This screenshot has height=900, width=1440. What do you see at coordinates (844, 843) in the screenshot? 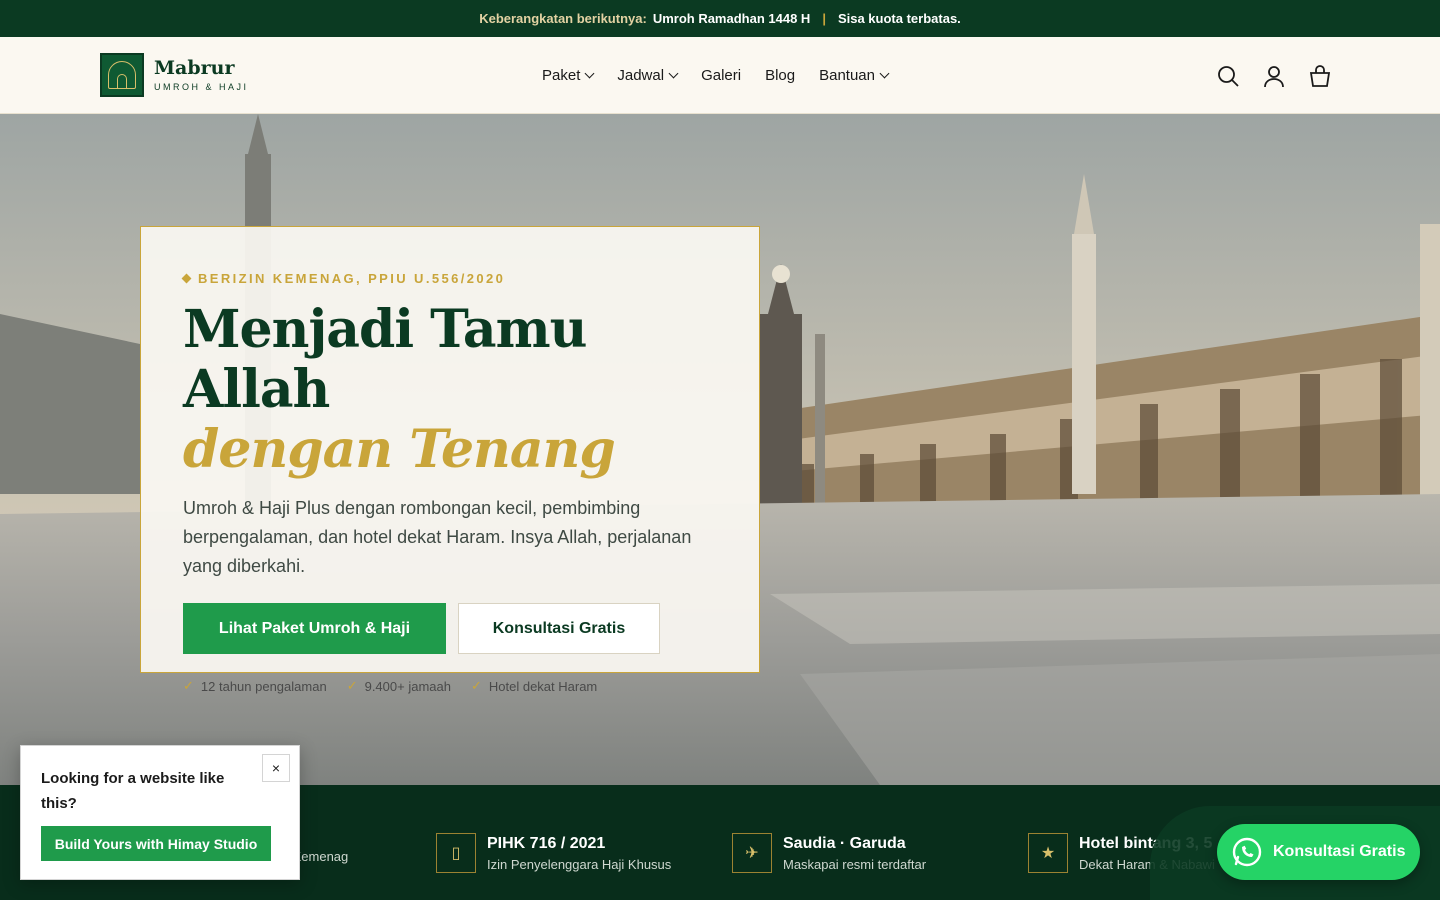
I see `trust-title: Saudia · Garuda` at bounding box center [844, 843].